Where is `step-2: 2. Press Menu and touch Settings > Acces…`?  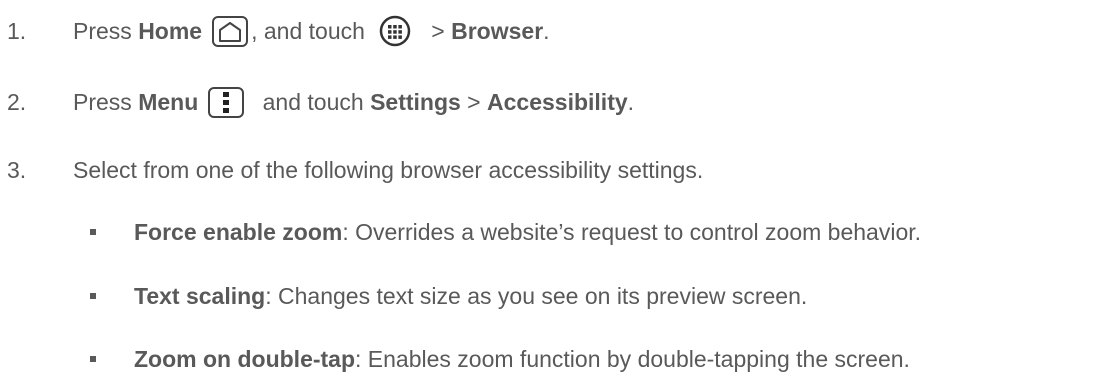
step-2: 2. Press Menu and touch Settings > Acces… is located at coordinates (557, 102).